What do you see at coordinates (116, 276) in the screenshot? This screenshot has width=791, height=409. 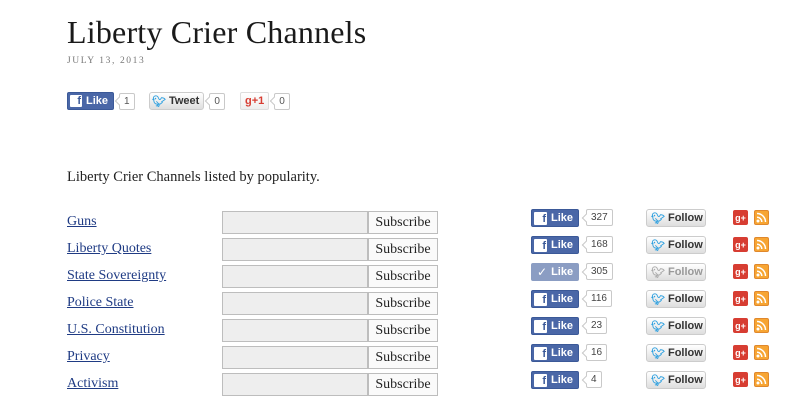 I see `channel-link: State Sovereignty` at bounding box center [116, 276].